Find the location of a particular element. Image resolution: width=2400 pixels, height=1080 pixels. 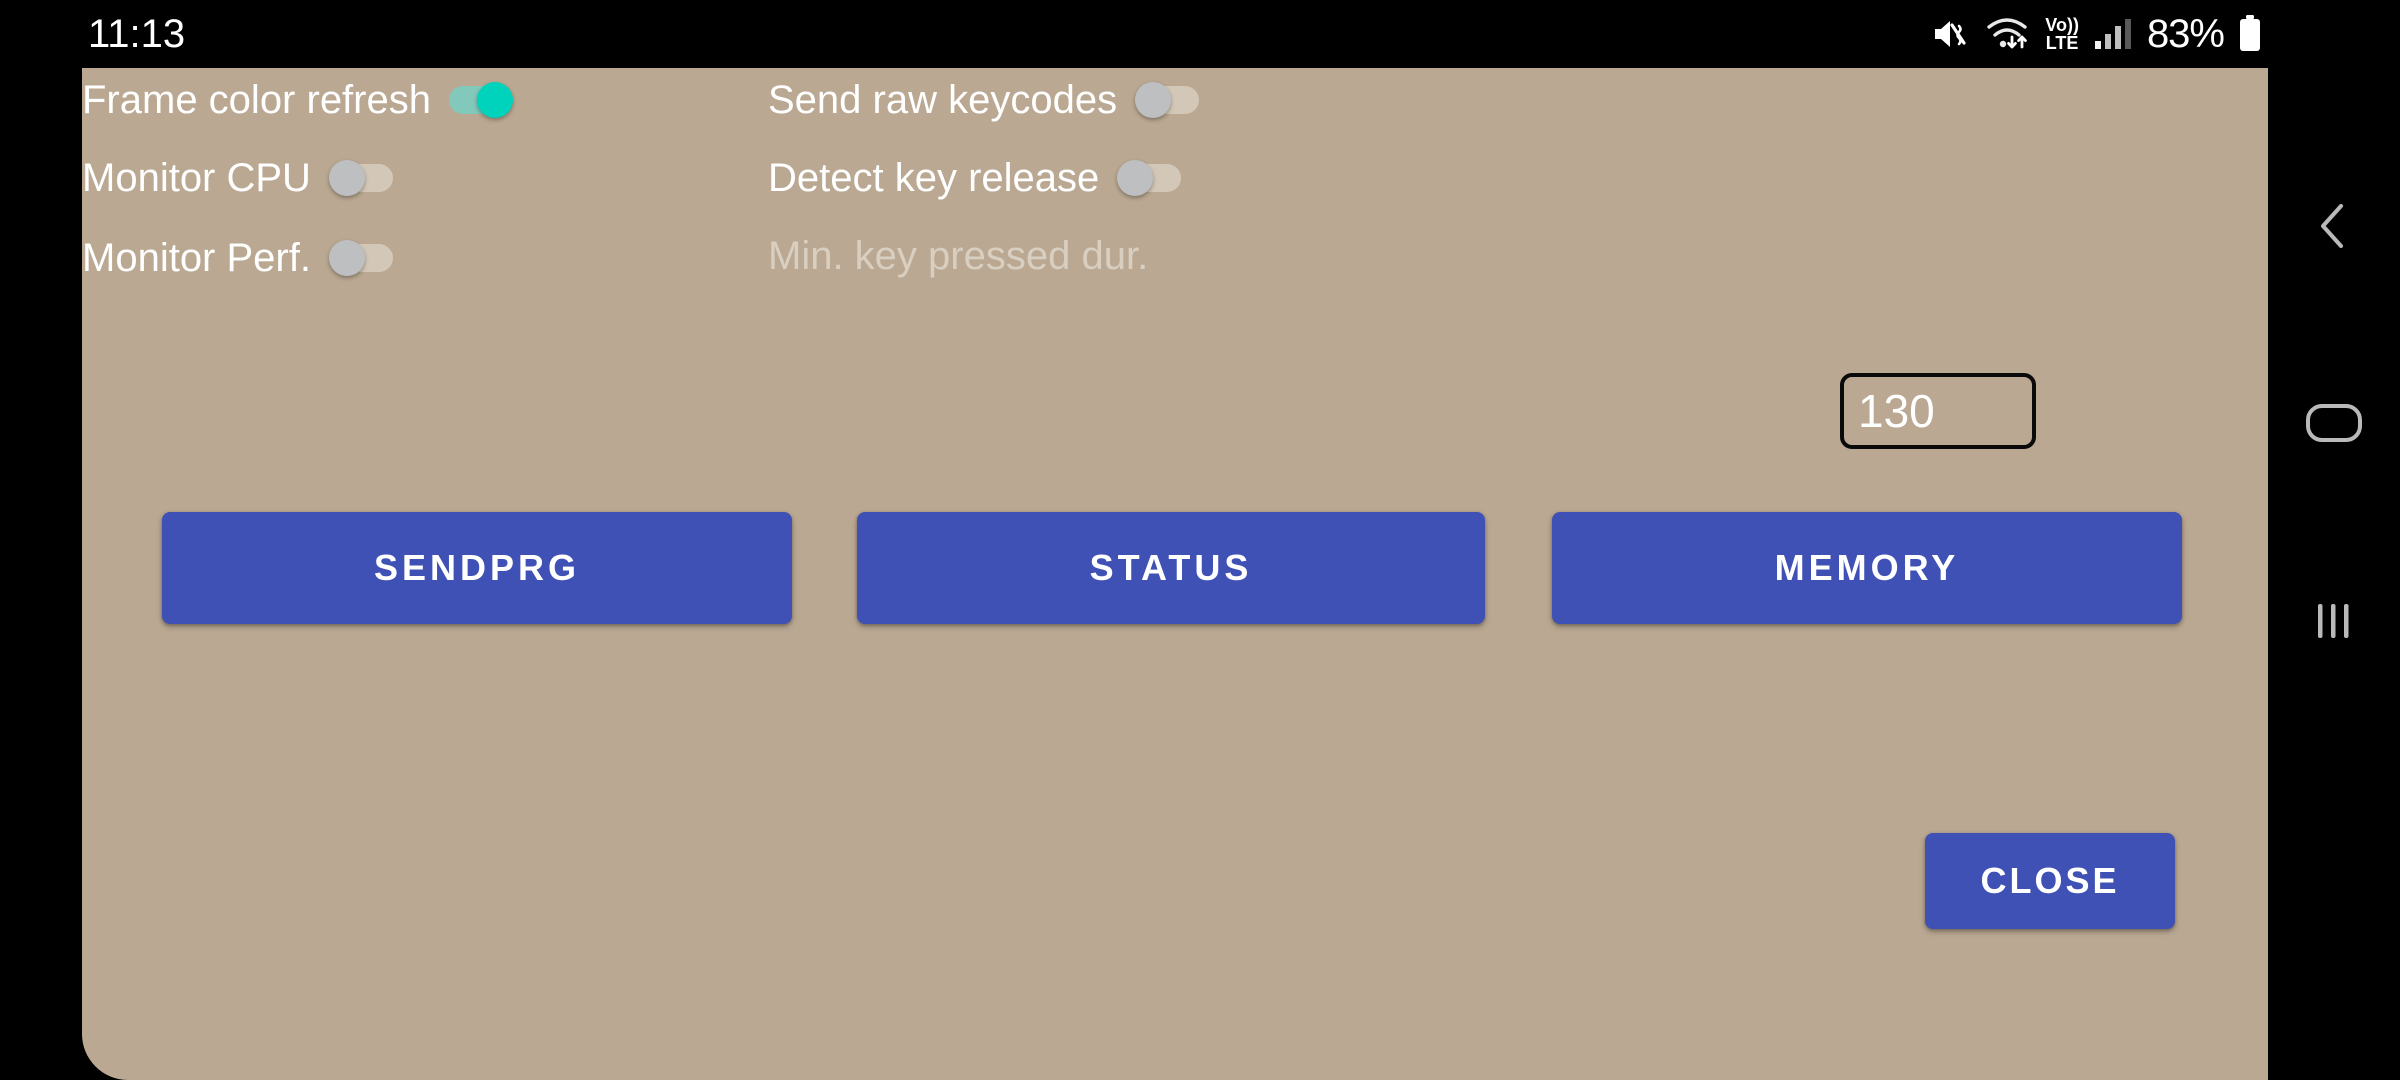

wifi-icon is located at coordinates (2008, 34).